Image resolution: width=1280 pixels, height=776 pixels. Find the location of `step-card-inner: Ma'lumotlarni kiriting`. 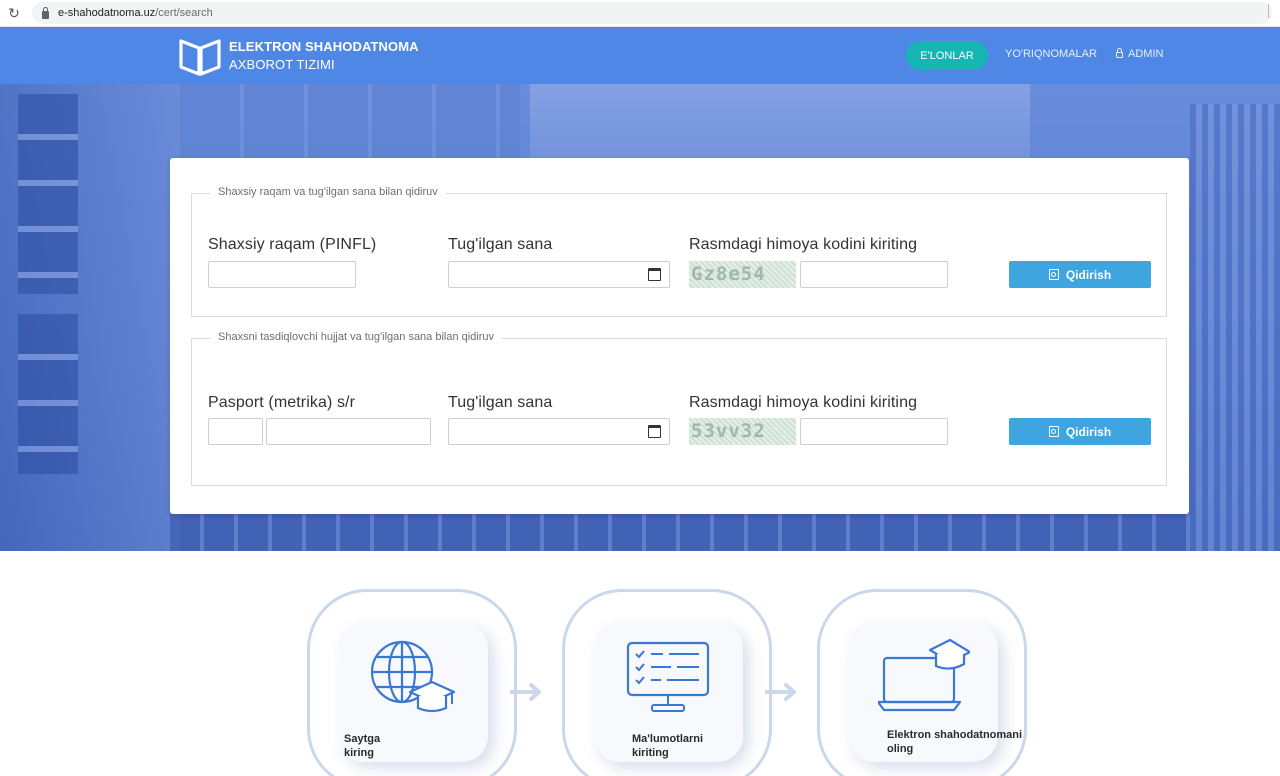

step-card-inner: Ma'lumotlarni kiriting is located at coordinates (668, 692).